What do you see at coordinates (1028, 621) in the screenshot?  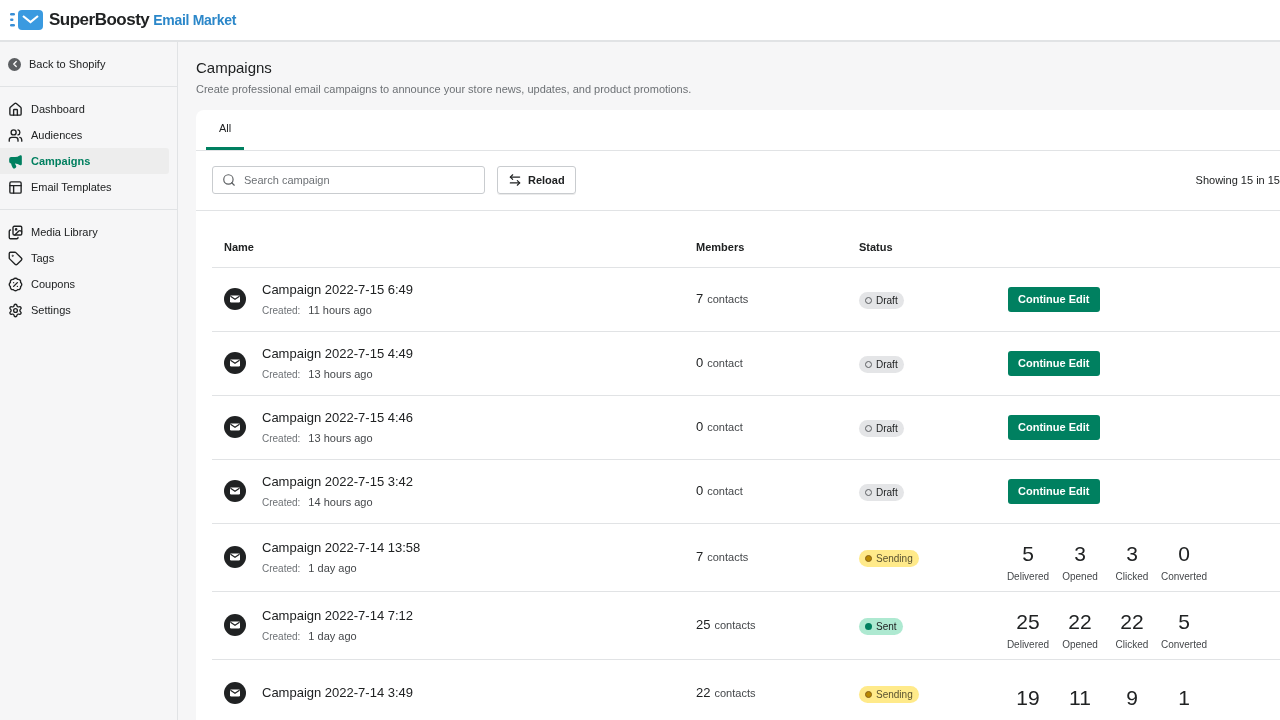 I see `stat-value: 25` at bounding box center [1028, 621].